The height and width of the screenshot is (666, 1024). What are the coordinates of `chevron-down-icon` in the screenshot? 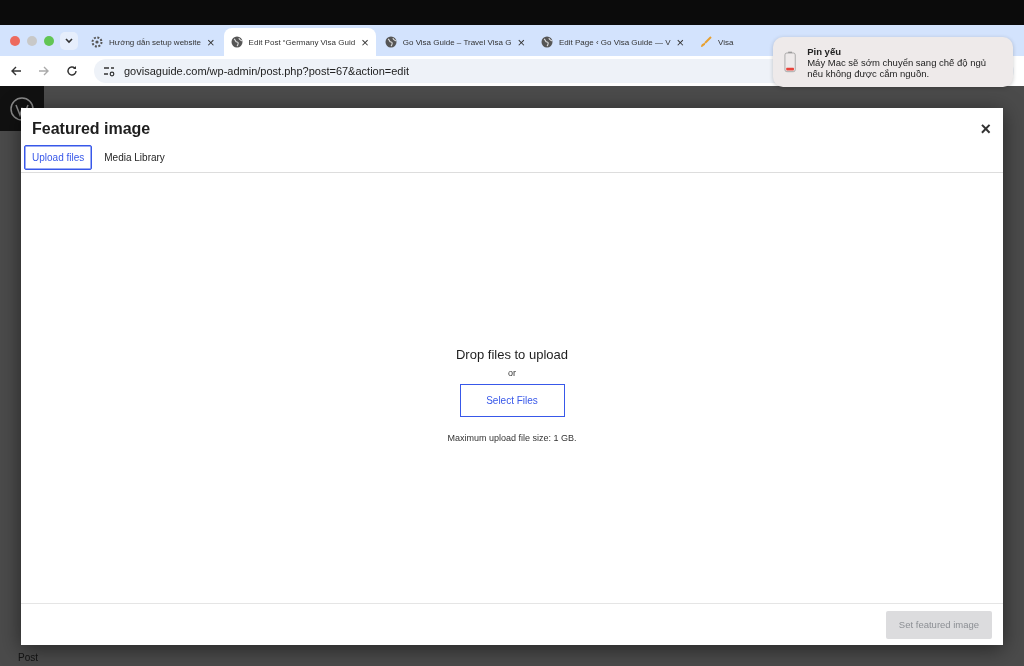 It's located at (69, 40).